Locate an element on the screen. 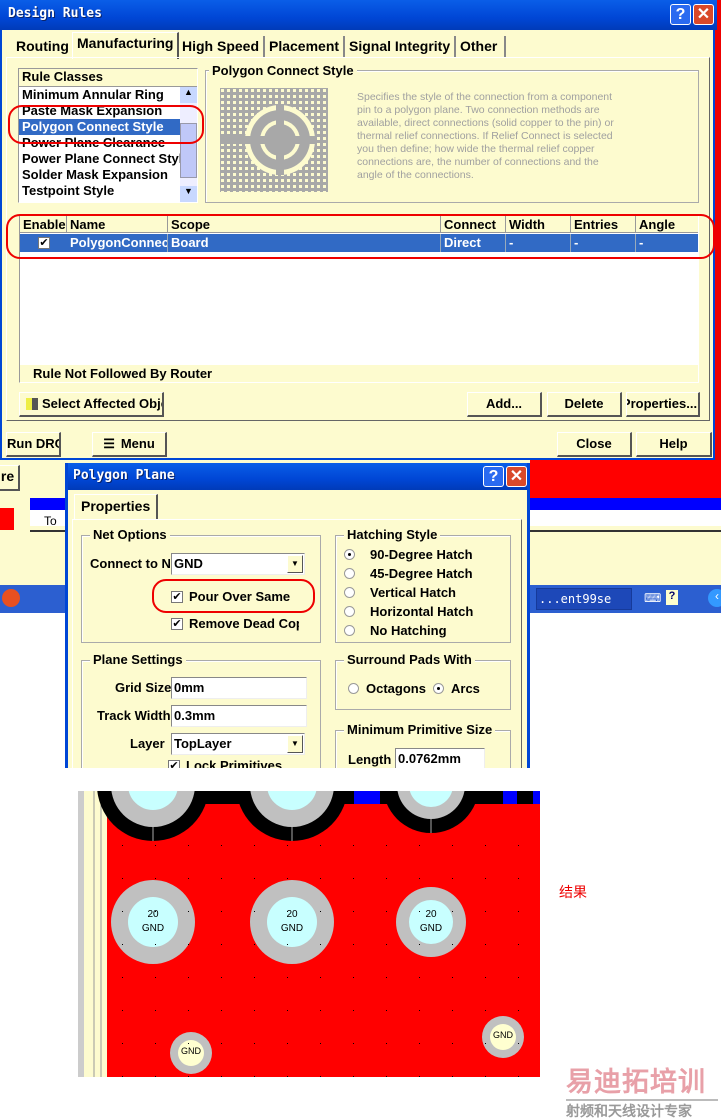 The height and width of the screenshot is (1120, 721). track-width-input: 0.3mm is located at coordinates (239, 716).